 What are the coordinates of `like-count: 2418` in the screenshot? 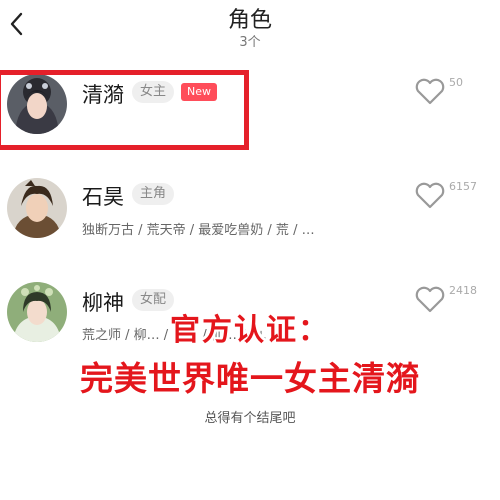 It's located at (463, 290).